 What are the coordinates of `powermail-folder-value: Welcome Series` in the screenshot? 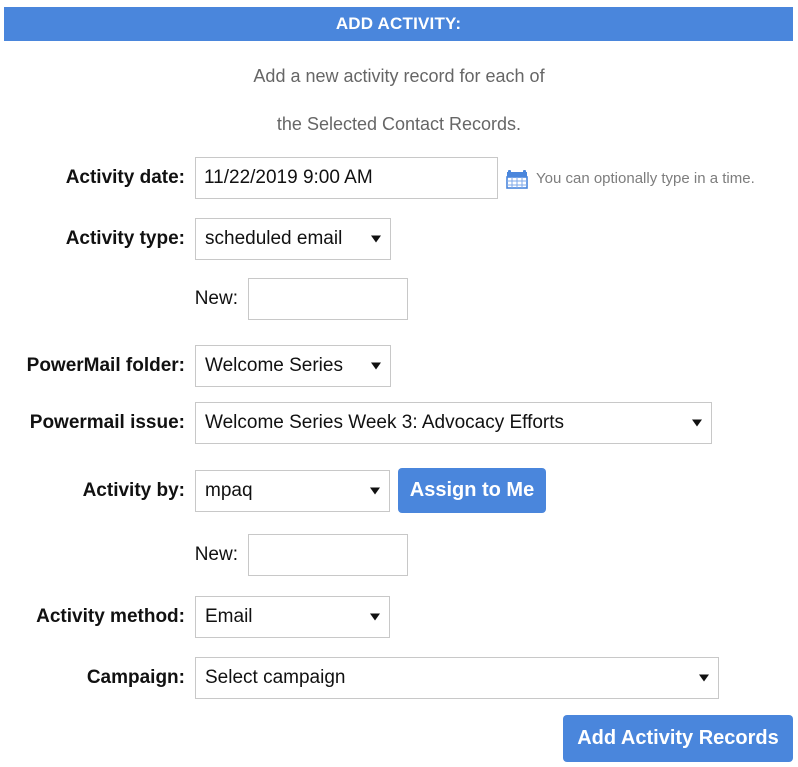 It's located at (274, 365).